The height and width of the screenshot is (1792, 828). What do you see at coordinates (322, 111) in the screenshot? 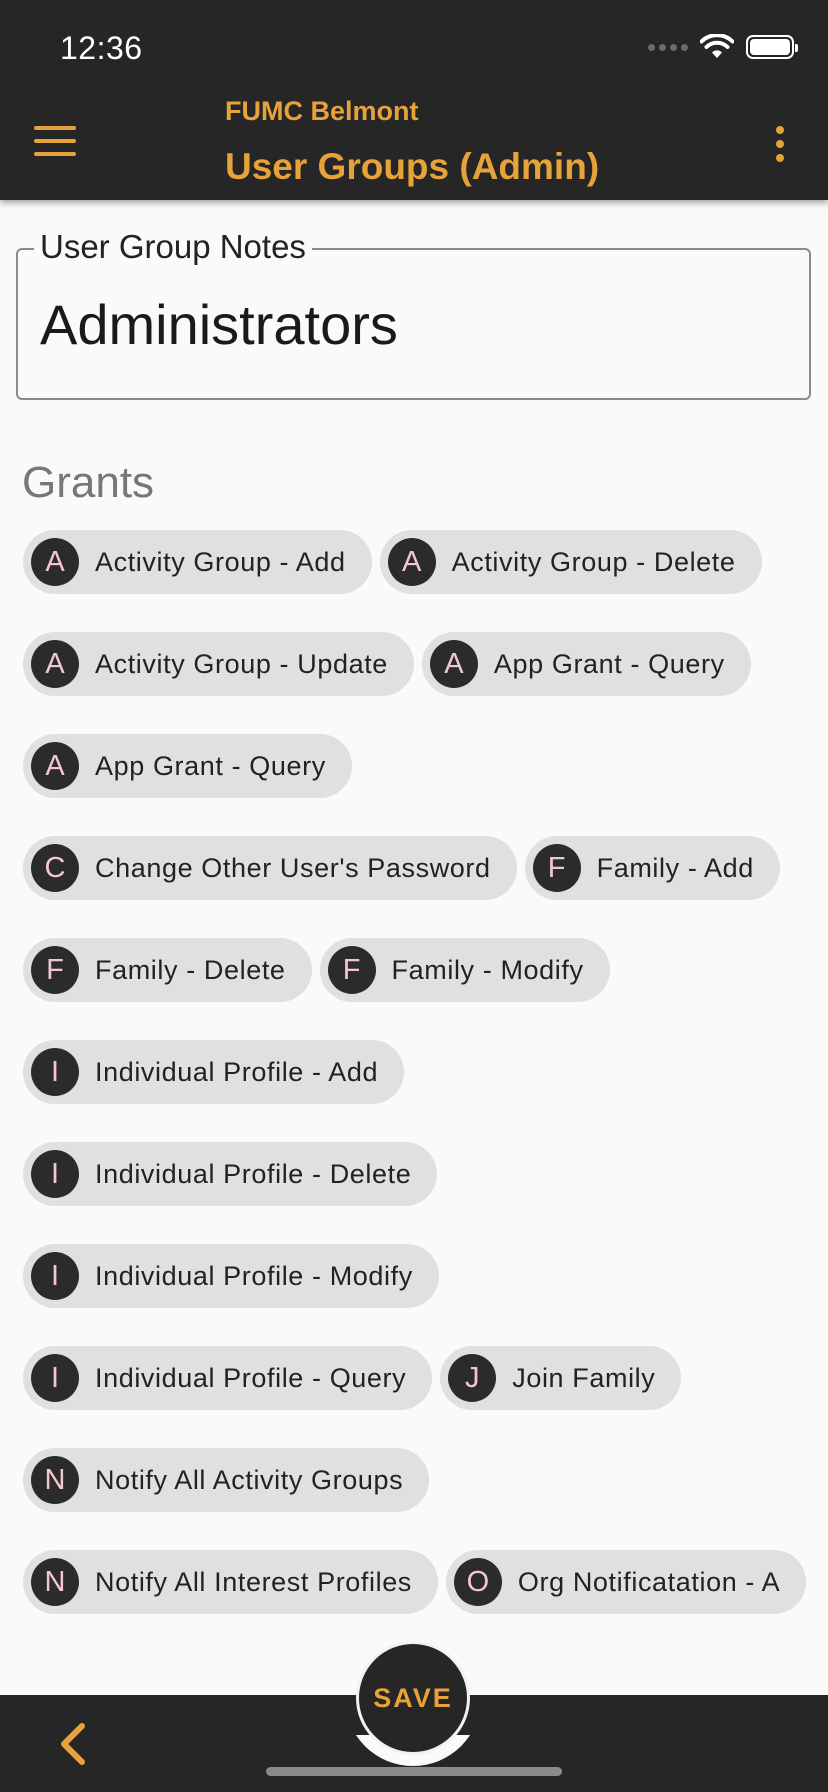
I see `app-subtitle: FUMC Belmont` at bounding box center [322, 111].